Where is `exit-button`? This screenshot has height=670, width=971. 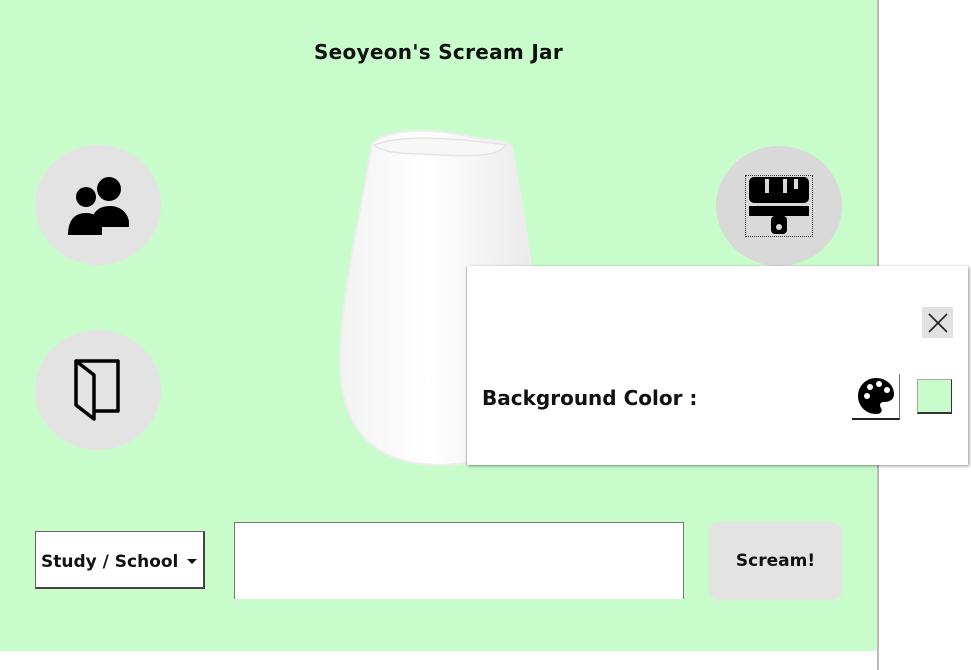 exit-button is located at coordinates (98, 390).